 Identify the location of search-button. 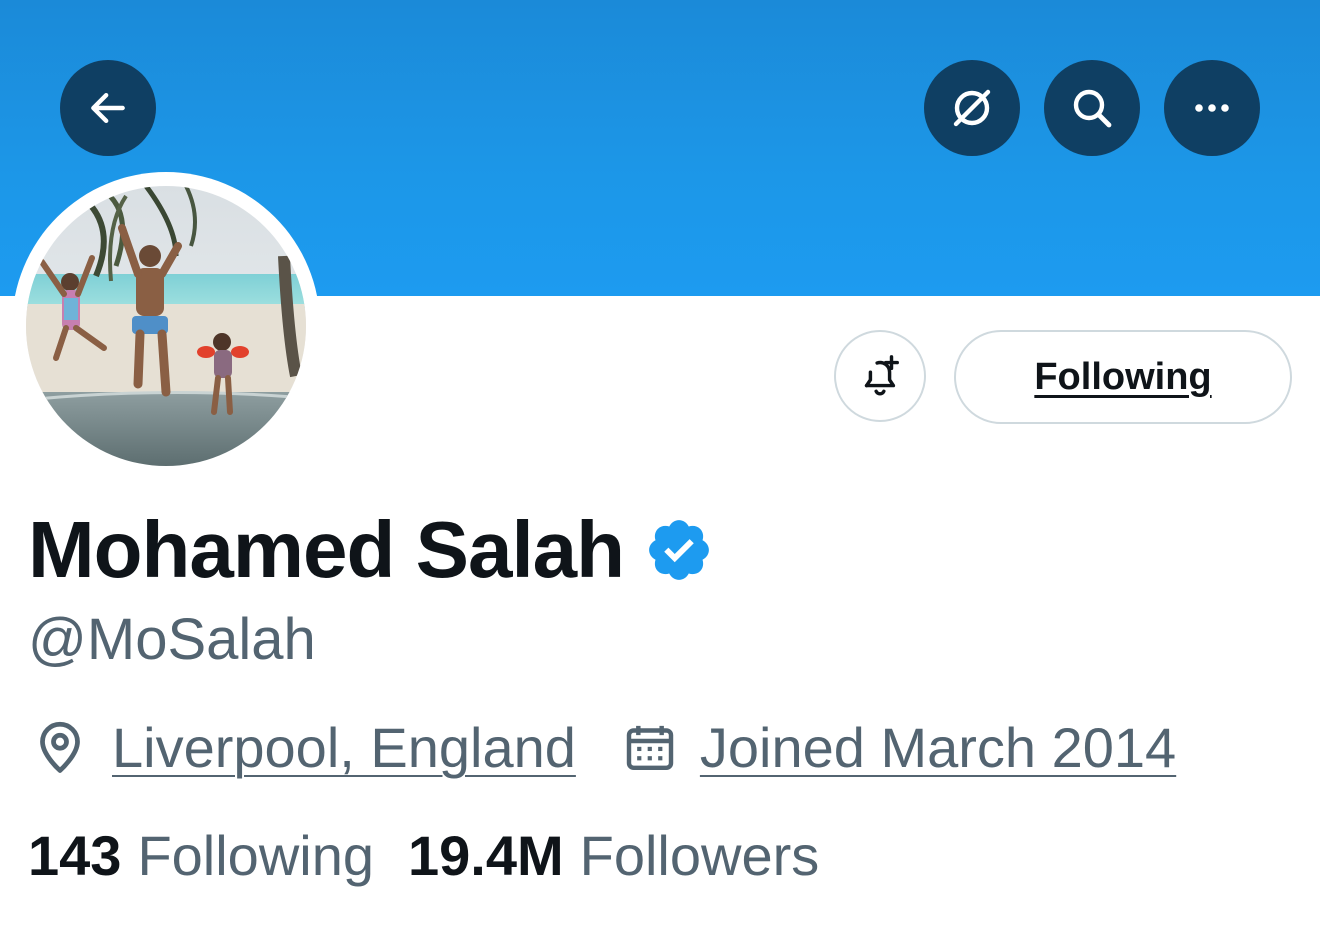
(1092, 108).